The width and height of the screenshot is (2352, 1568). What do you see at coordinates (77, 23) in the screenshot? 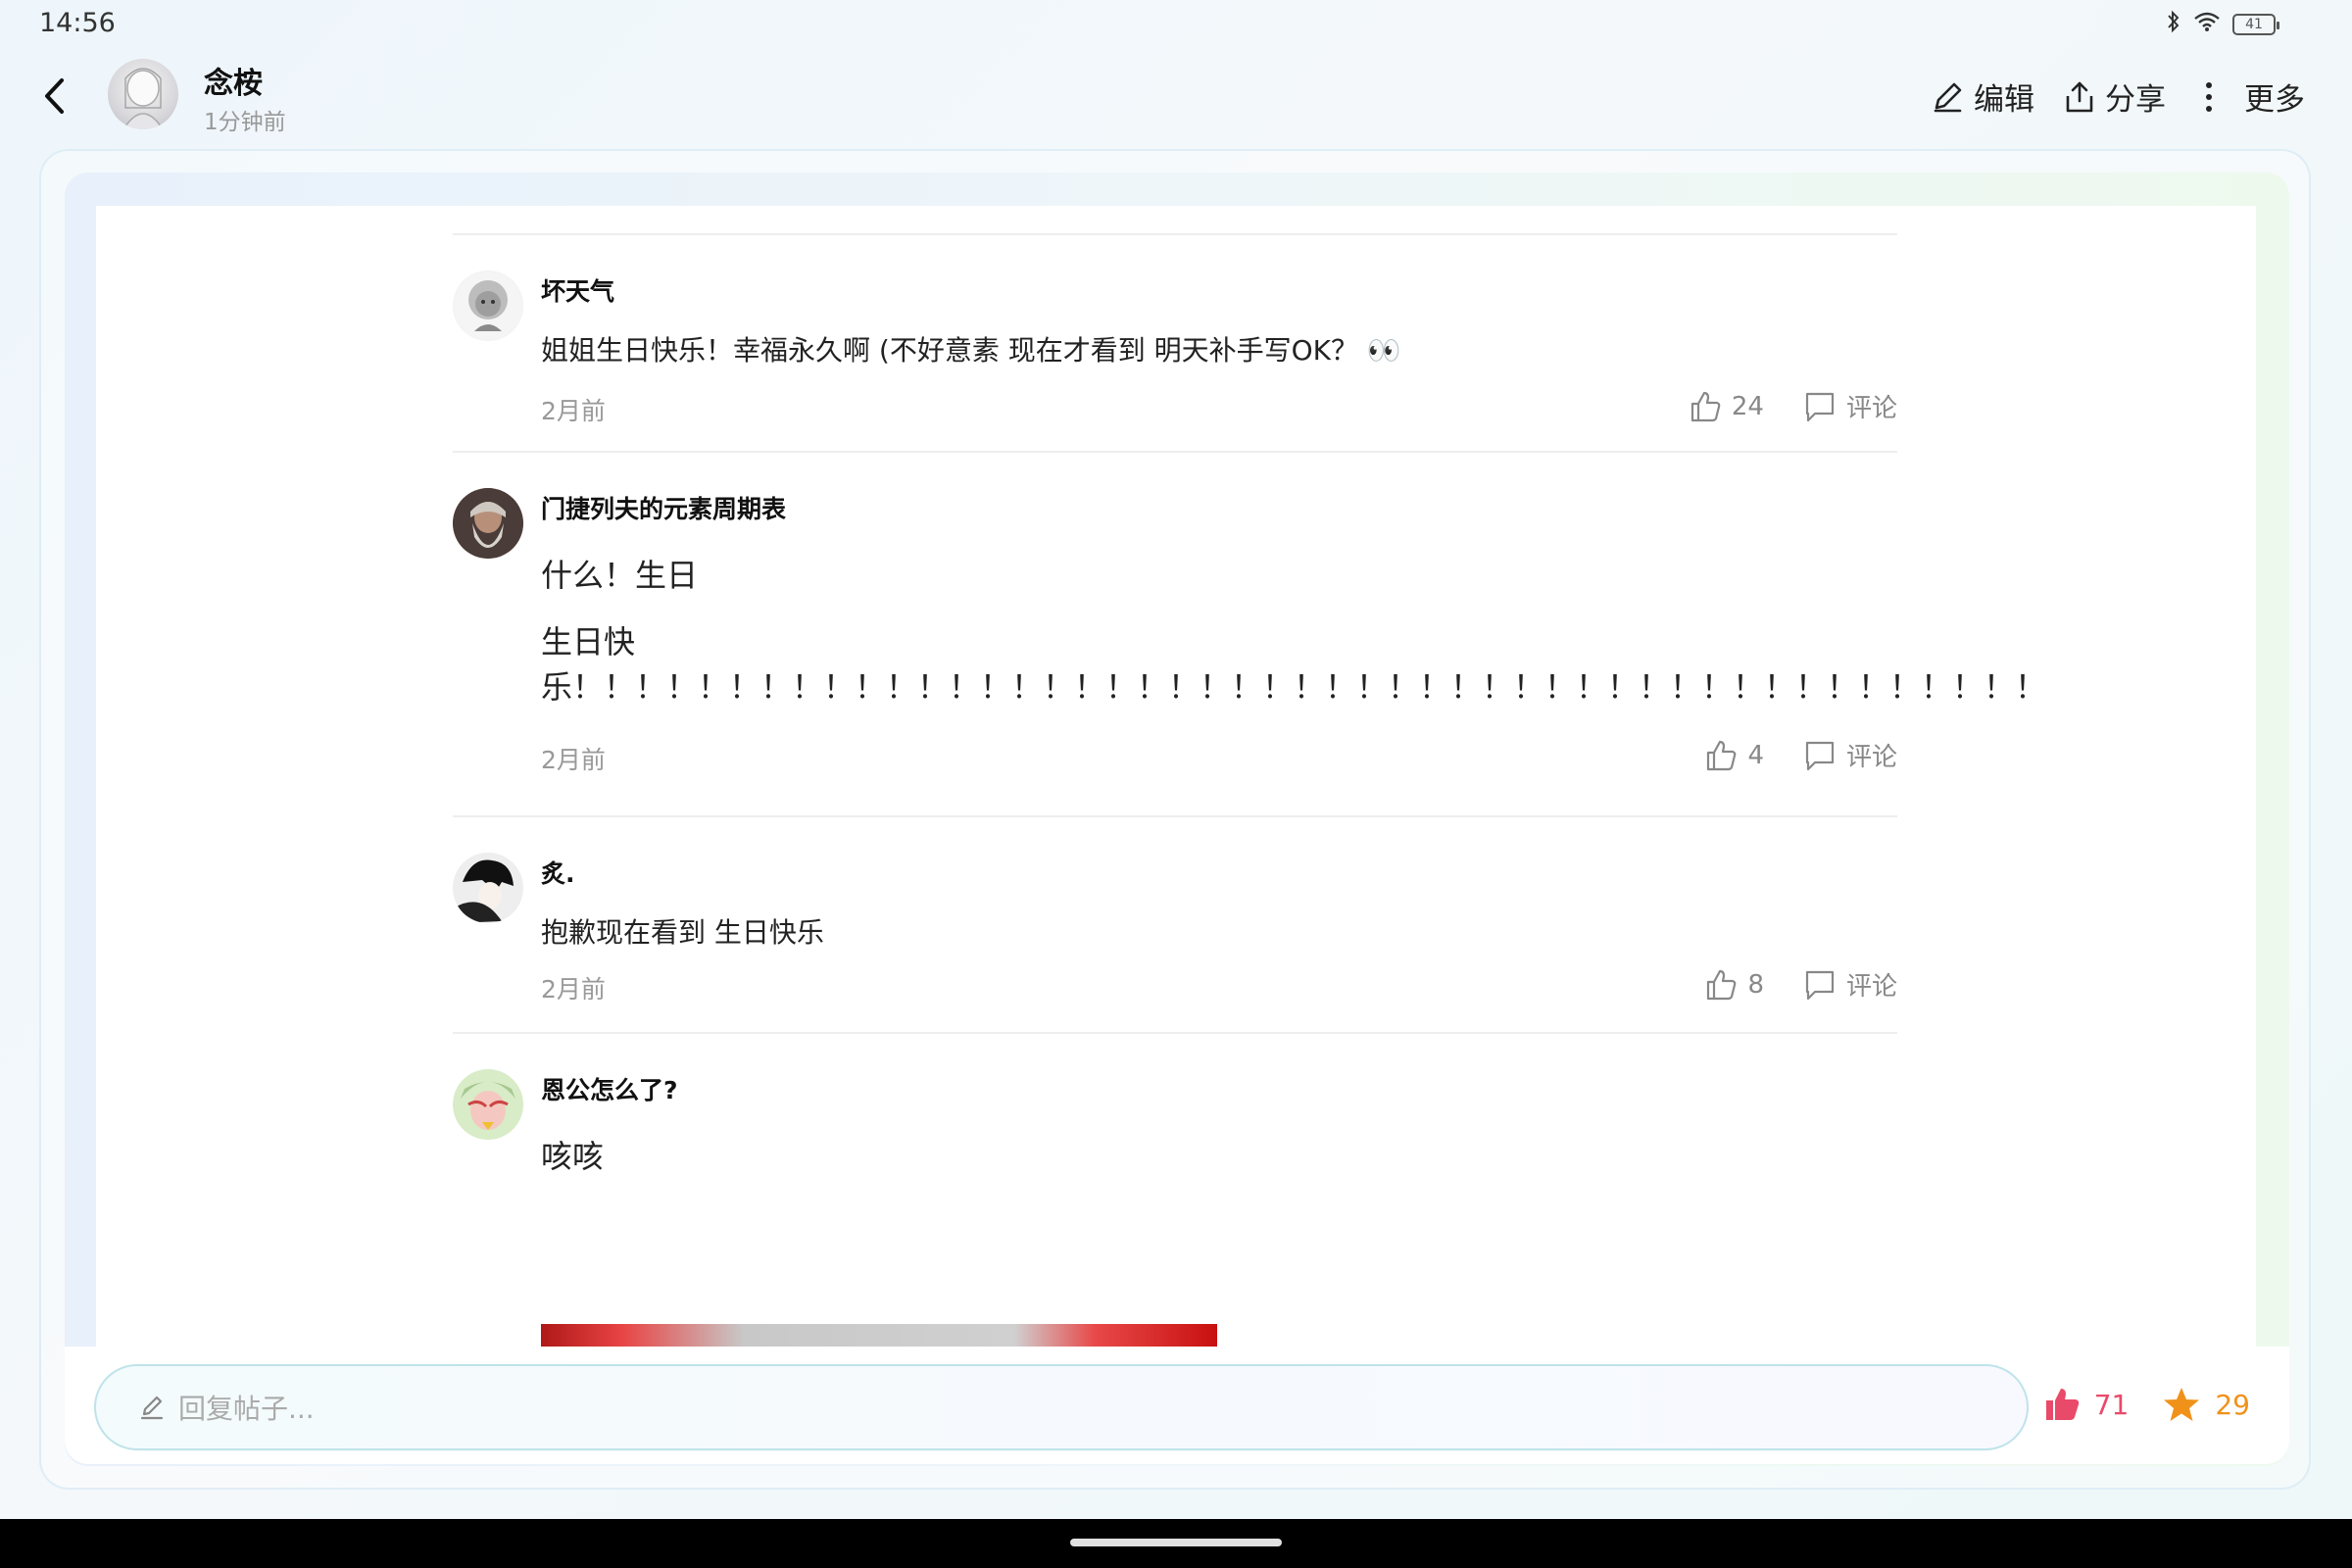
I see `status-time: 14:56` at bounding box center [77, 23].